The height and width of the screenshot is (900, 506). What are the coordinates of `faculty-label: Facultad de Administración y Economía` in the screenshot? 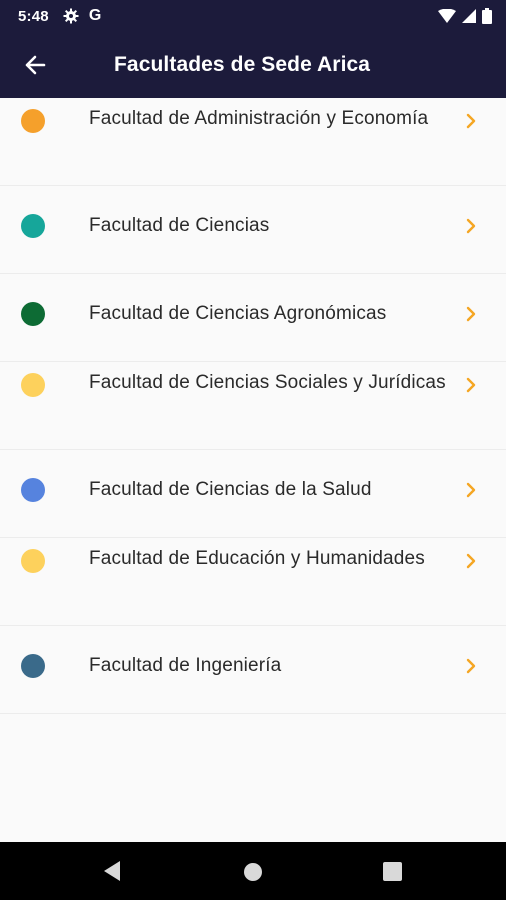 It's located at (259, 118).